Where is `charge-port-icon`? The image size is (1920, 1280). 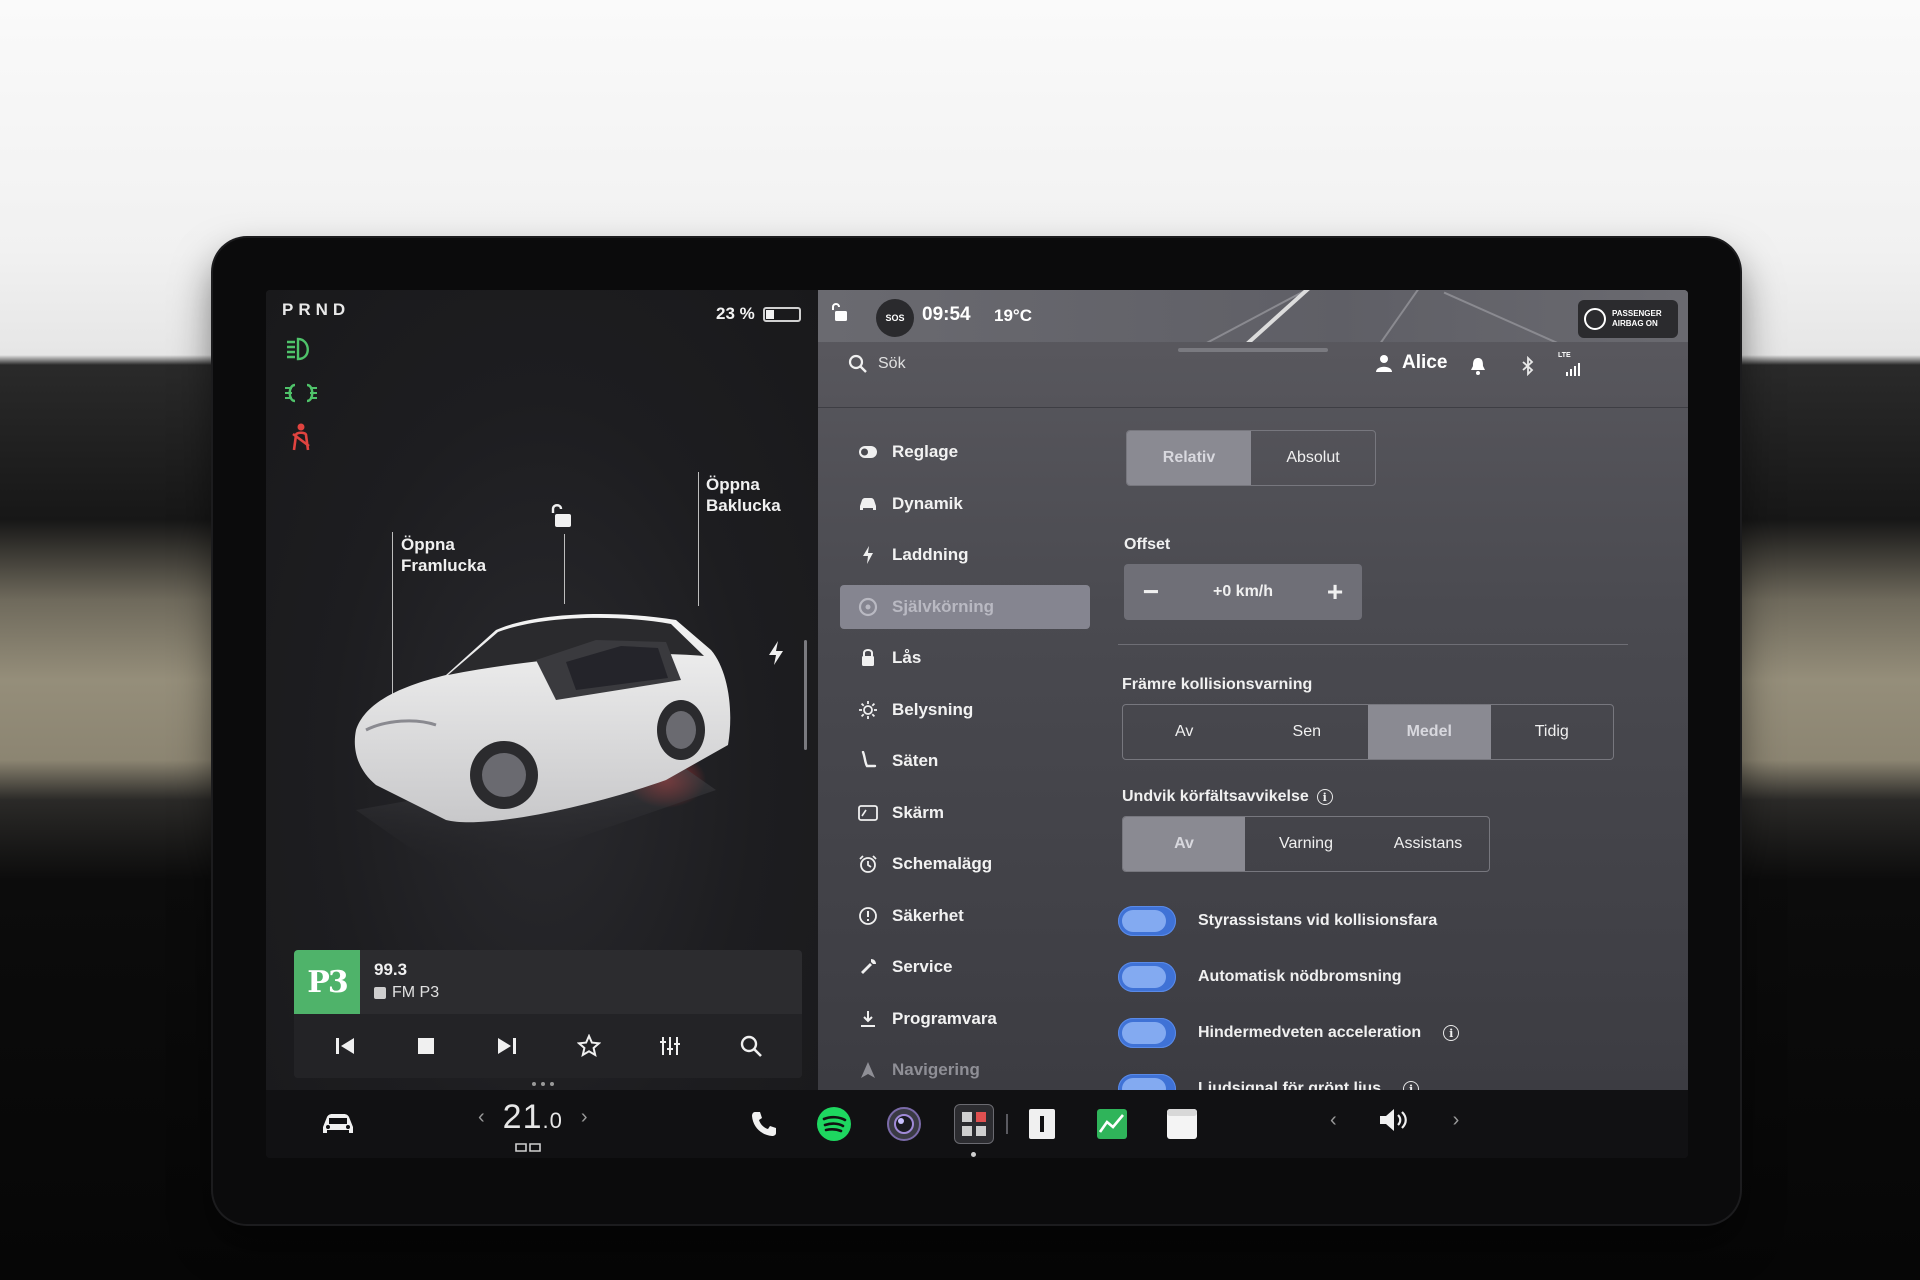 charge-port-icon is located at coordinates (776, 653).